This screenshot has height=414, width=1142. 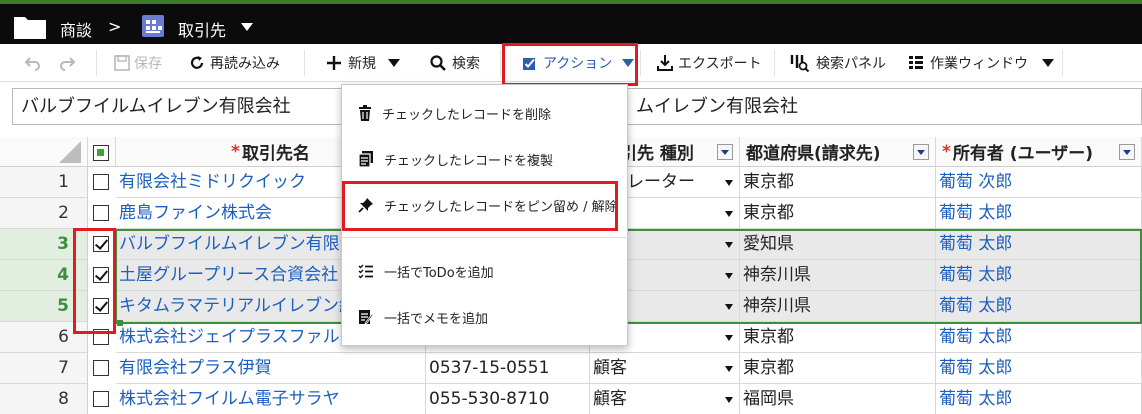 What do you see at coordinates (76, 29) in the screenshot?
I see `breadcrumb-root: 商談` at bounding box center [76, 29].